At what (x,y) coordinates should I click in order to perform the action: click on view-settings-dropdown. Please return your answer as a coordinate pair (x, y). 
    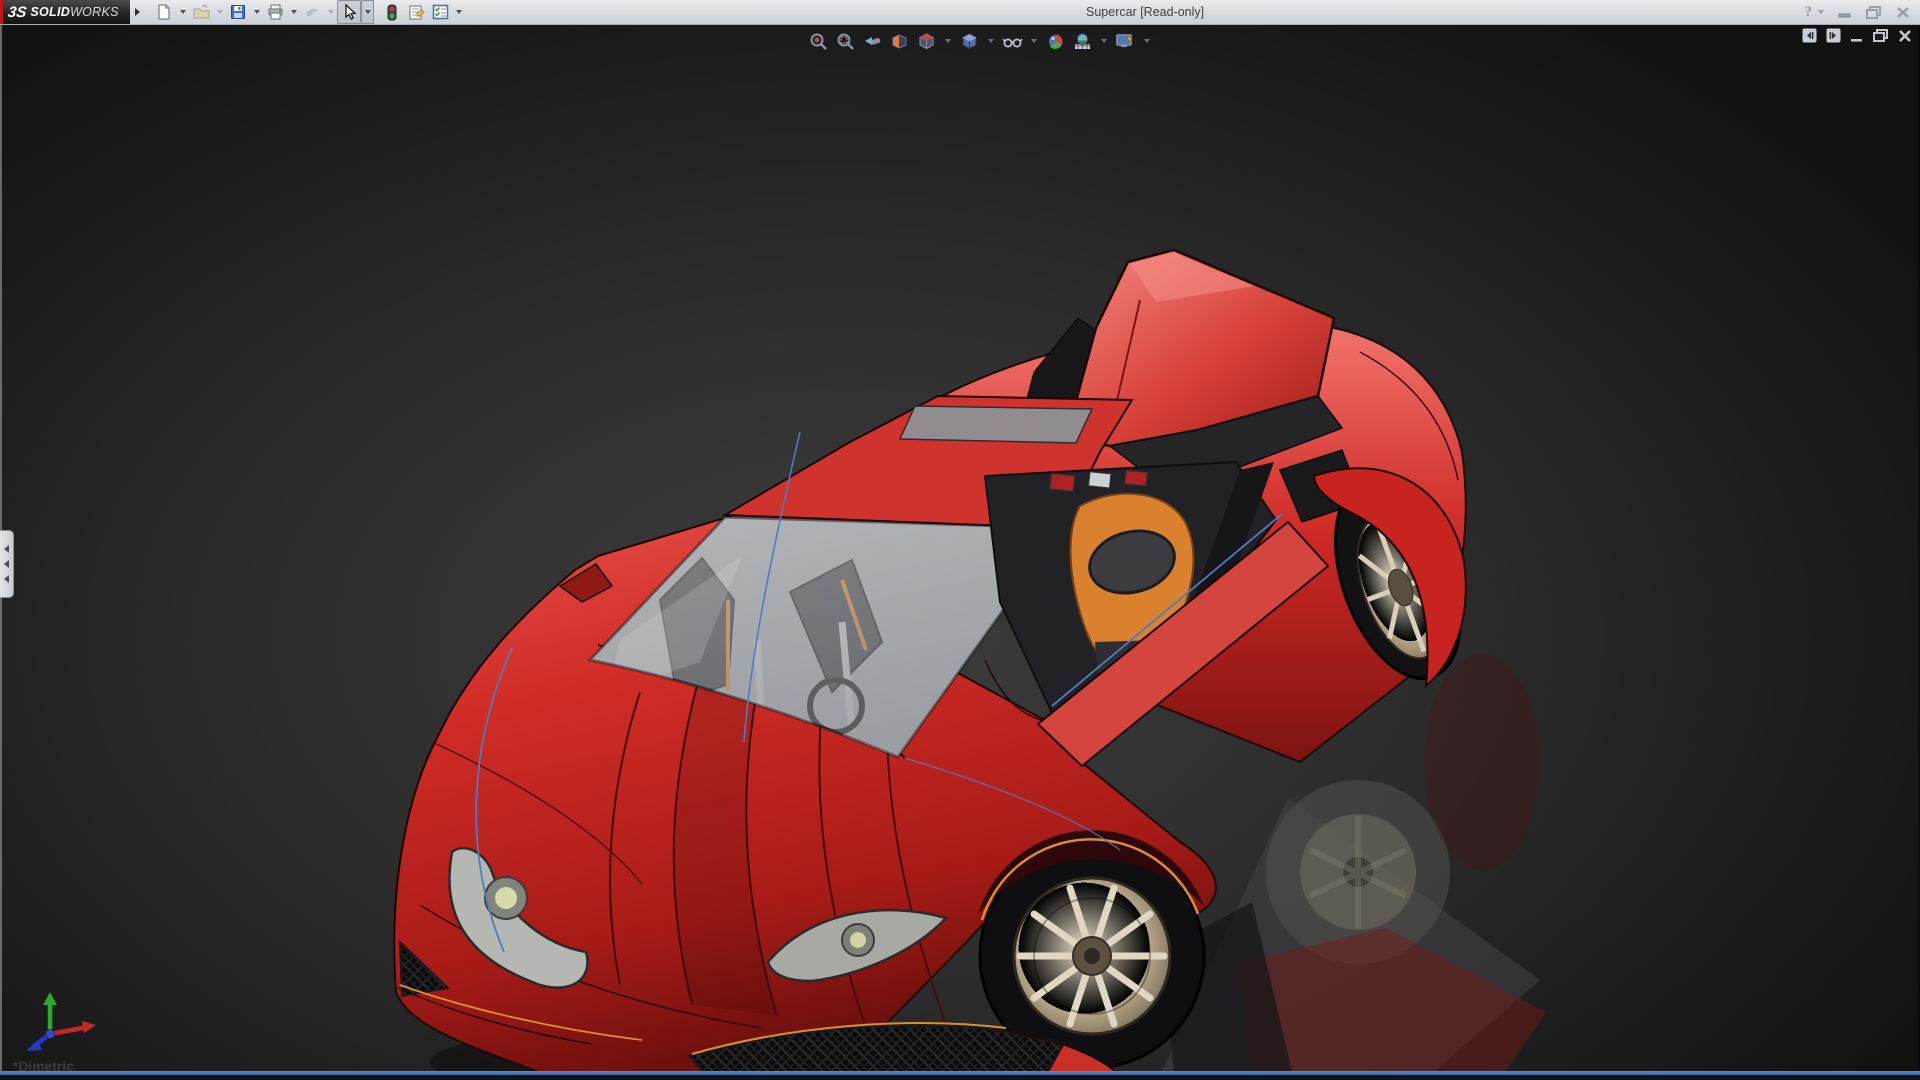
    Looking at the image, I should click on (1146, 41).